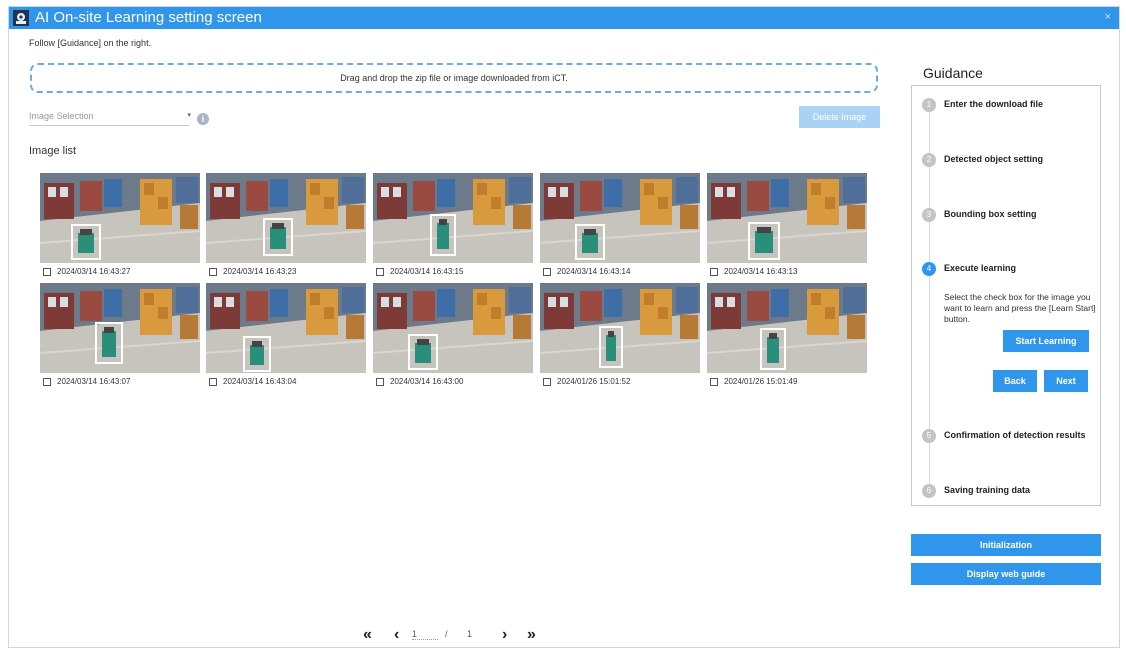 Image resolution: width=1126 pixels, height=652 pixels. I want to click on window-title: AI On-site Learning setting screen, so click(148, 17).